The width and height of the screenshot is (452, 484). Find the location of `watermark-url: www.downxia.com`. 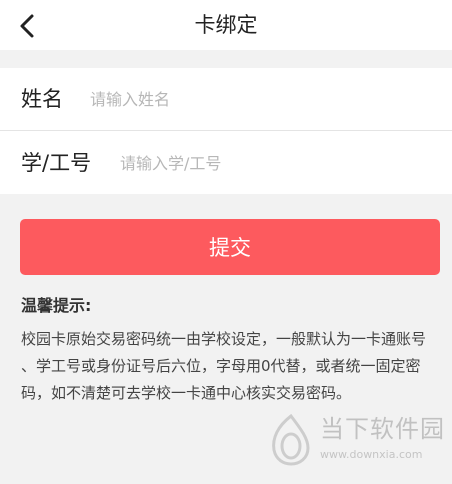

watermark-url: www.downxia.com is located at coordinates (371, 454).